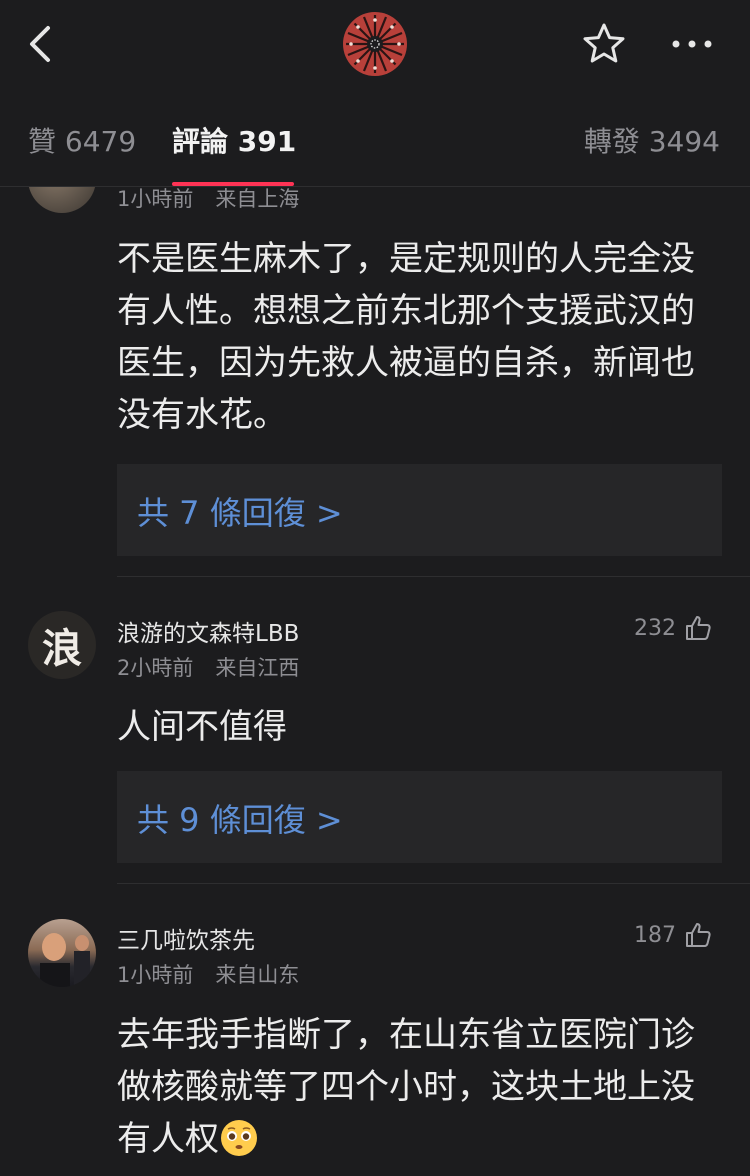 This screenshot has width=750, height=1176. I want to click on comment-meta: 2小時前 来自江西, so click(208, 667).